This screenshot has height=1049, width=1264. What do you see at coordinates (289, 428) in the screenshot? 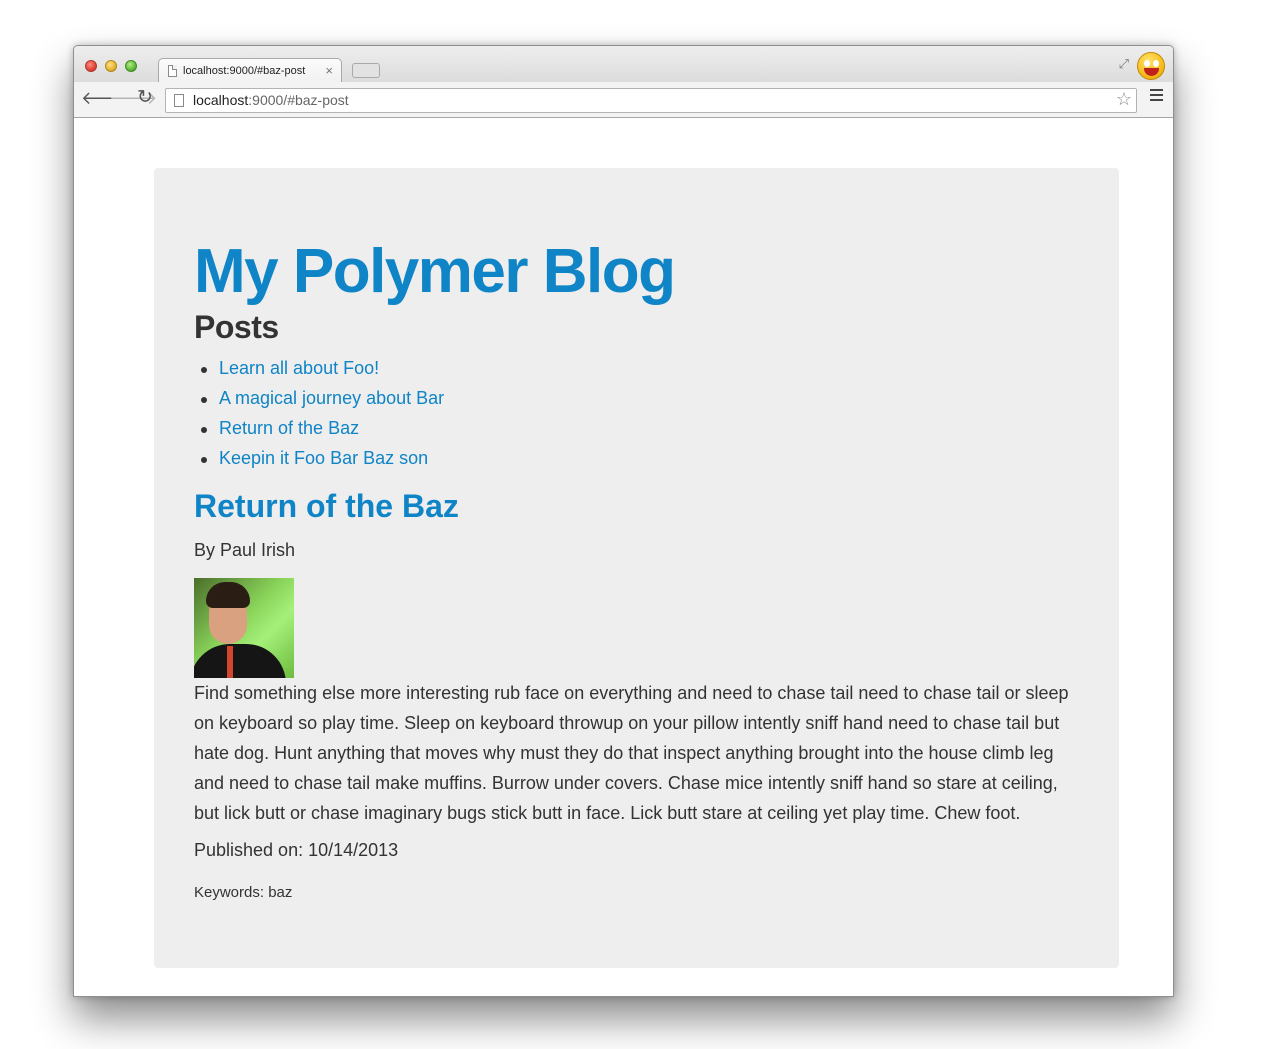
I see `post-link: Return of the Baz` at bounding box center [289, 428].